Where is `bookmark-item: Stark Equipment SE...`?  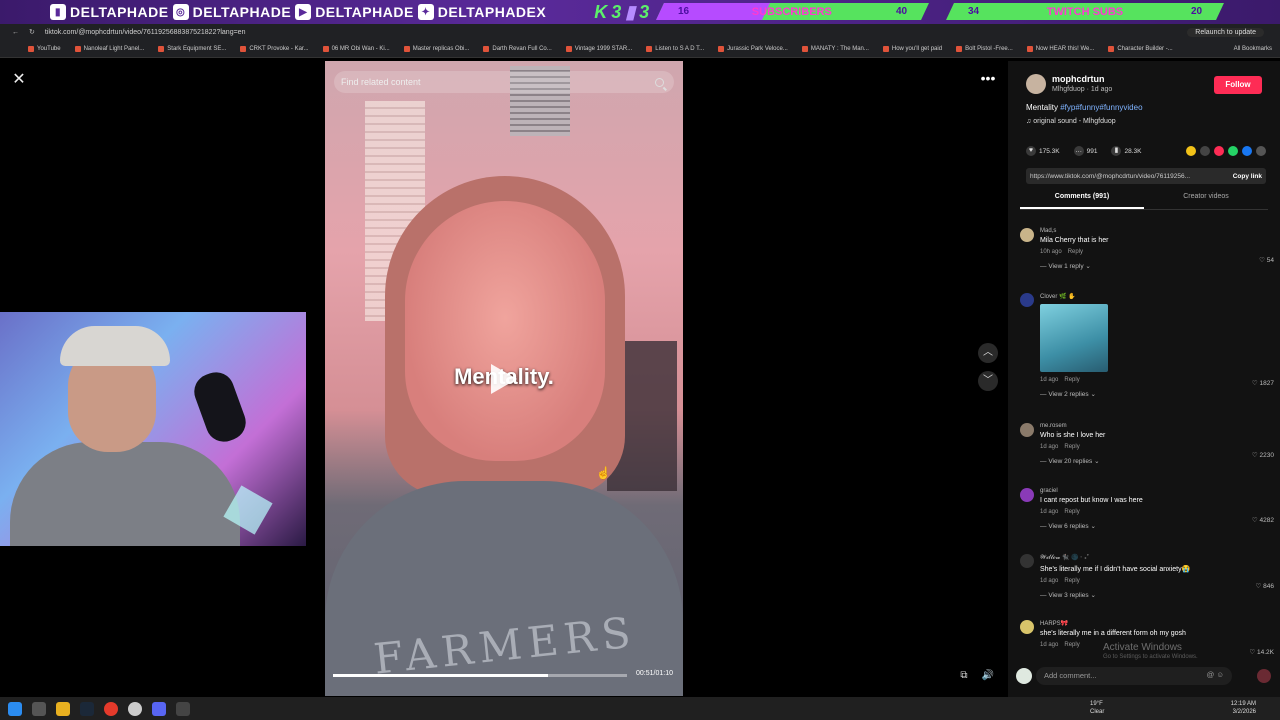 bookmark-item: Stark Equipment SE... is located at coordinates (192, 48).